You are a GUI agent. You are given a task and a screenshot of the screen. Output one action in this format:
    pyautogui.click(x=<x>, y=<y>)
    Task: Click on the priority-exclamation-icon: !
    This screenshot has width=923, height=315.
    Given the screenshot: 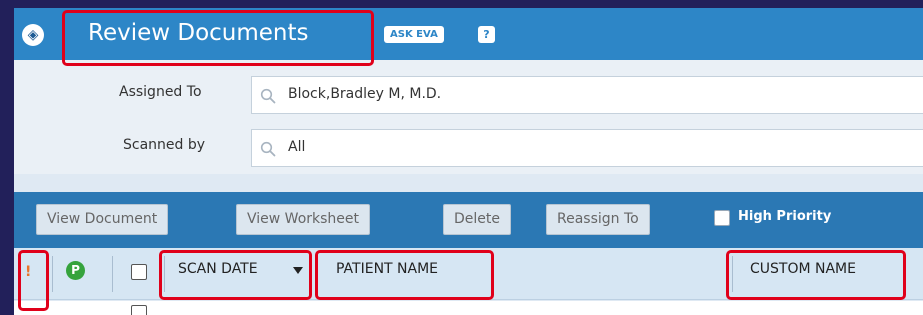 What is the action you would take?
    pyautogui.click(x=28, y=272)
    